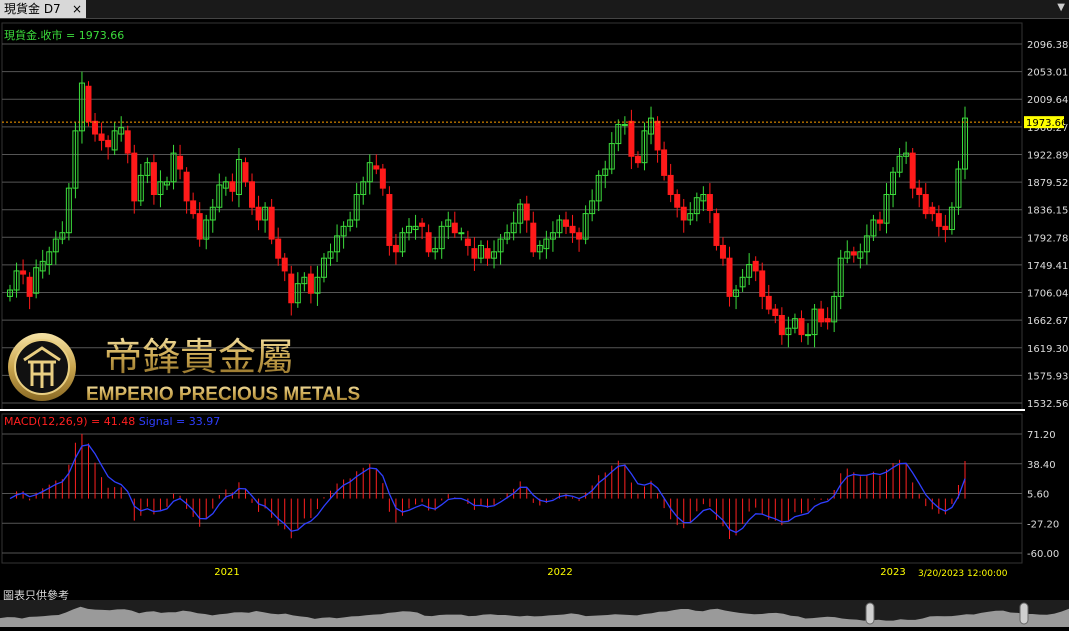 This screenshot has width=1069, height=631. Describe the element at coordinates (1024, 613) in the screenshot. I see `scroll-handle-right` at that location.